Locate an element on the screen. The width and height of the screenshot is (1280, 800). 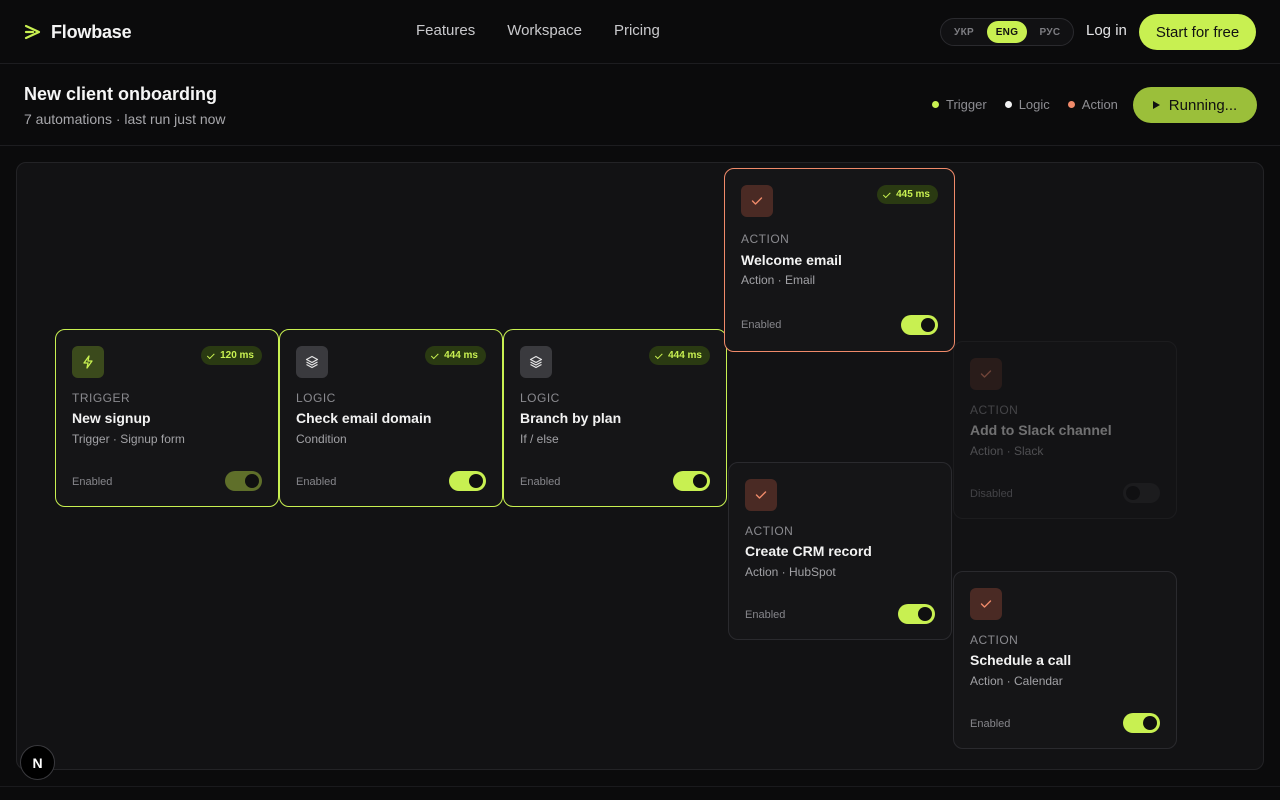
node-title: New signup is located at coordinates (111, 418).